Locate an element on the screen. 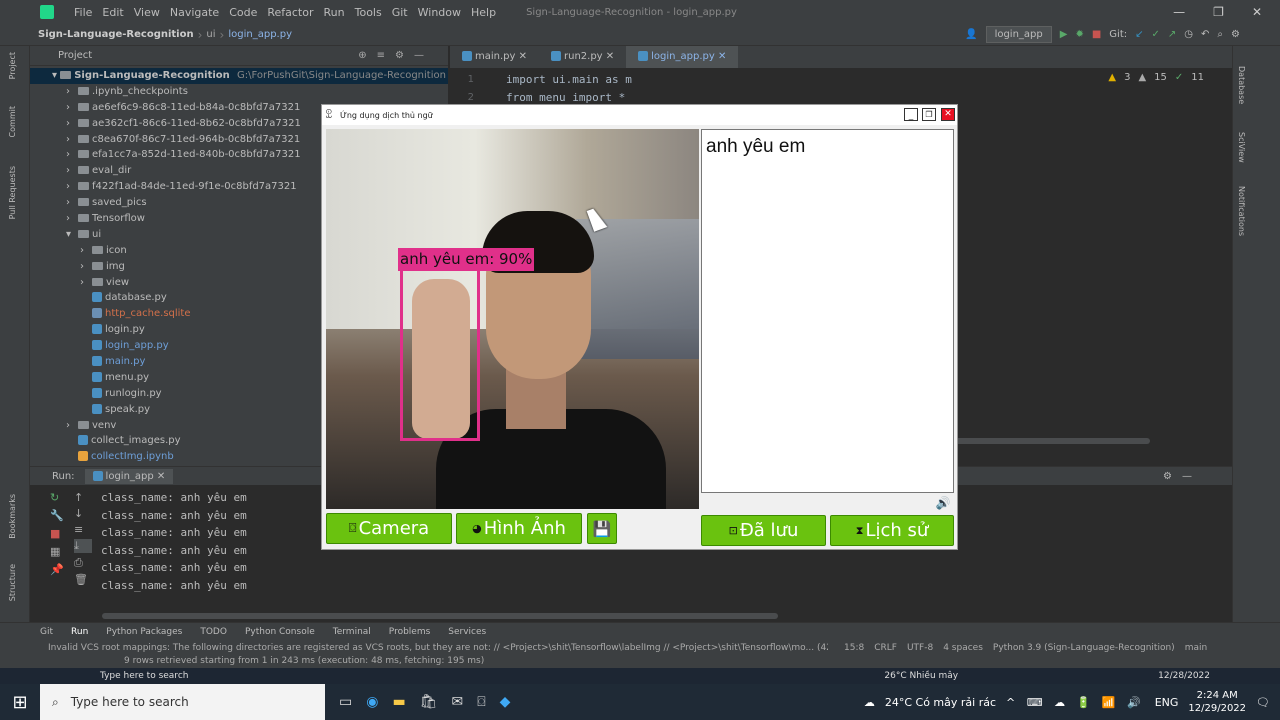  run-config-select: login_app is located at coordinates (1018, 34).